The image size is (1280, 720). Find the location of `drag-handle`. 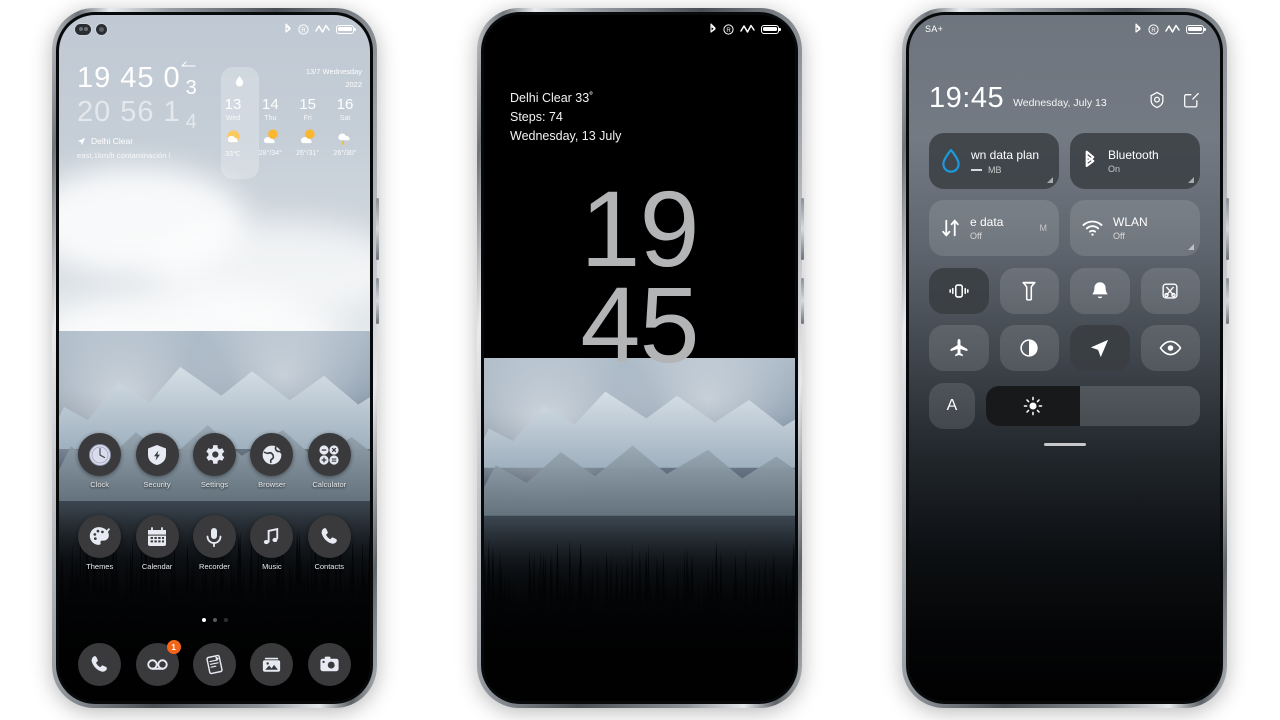

drag-handle is located at coordinates (1064, 444).